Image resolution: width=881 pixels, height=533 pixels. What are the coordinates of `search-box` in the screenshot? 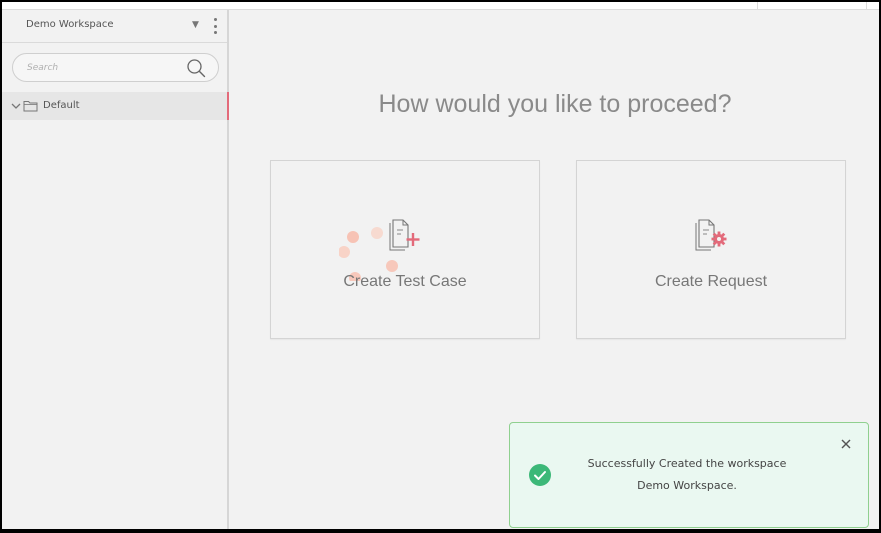 It's located at (115, 67).